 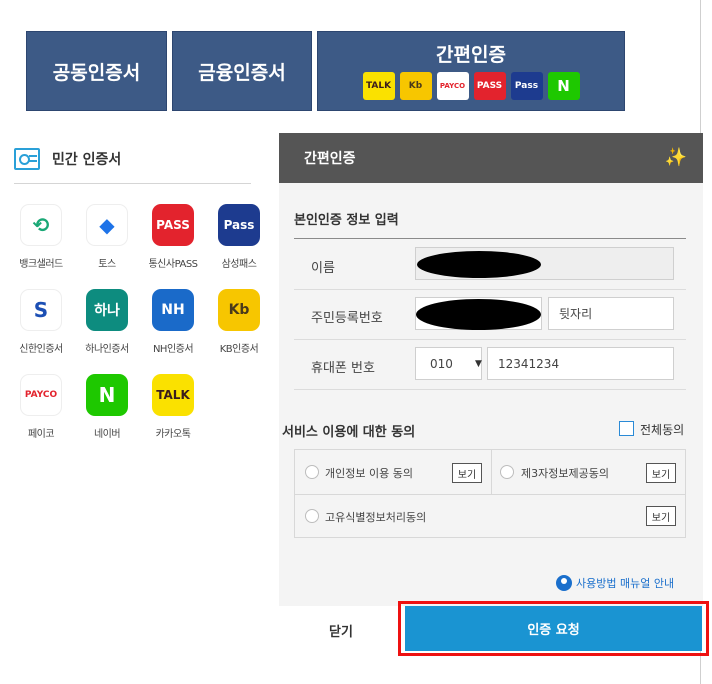 What do you see at coordinates (478, 364) in the screenshot?
I see `dropdown-arrow-icon: ▼` at bounding box center [478, 364].